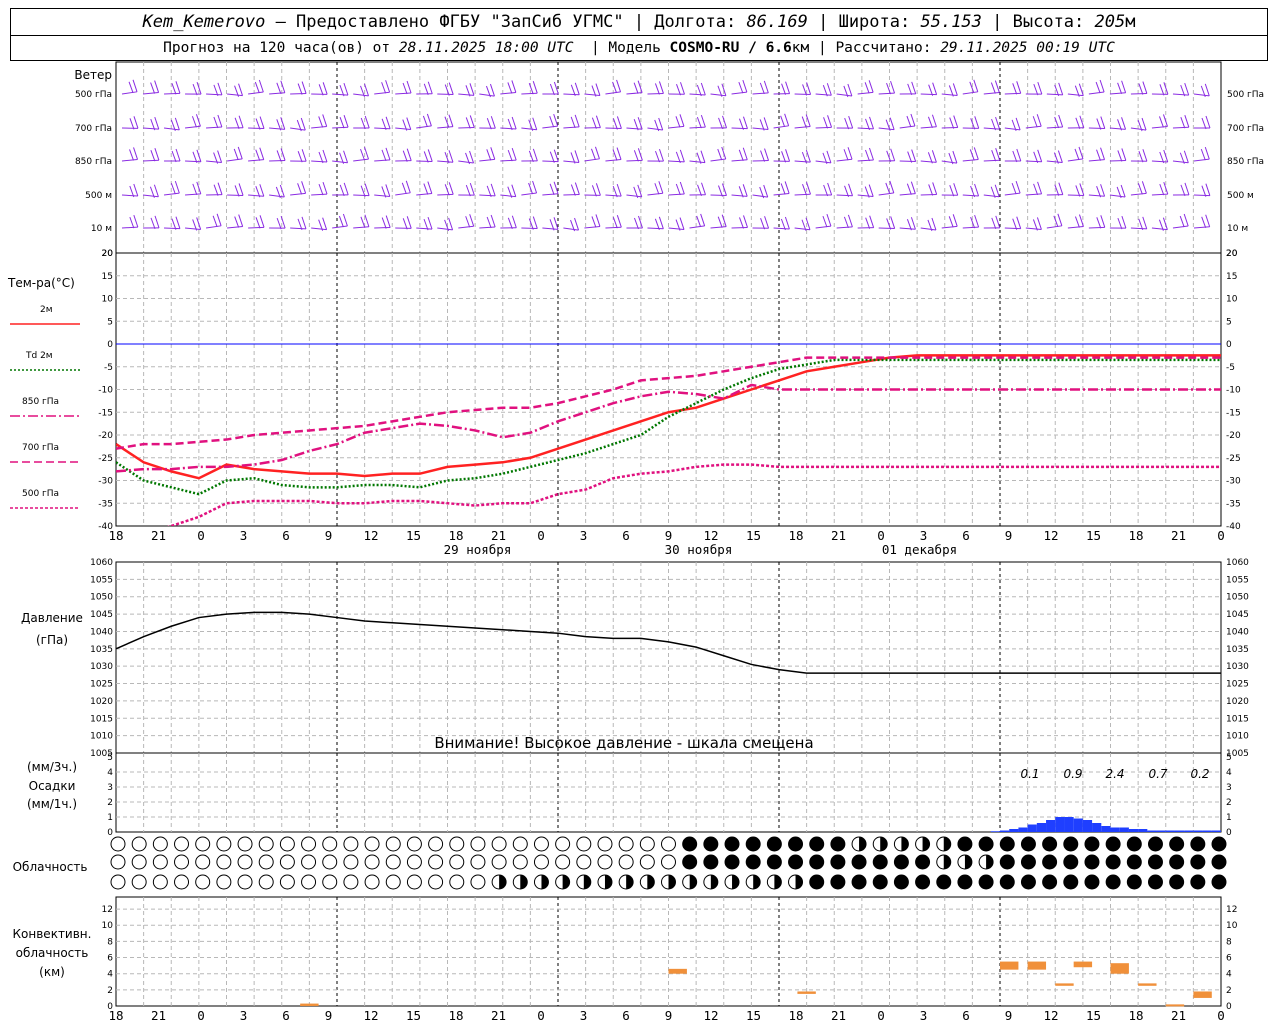 This screenshot has width=1280, height=1024. What do you see at coordinates (52, 786) in the screenshot?
I see `precip-title: Осадки` at bounding box center [52, 786].